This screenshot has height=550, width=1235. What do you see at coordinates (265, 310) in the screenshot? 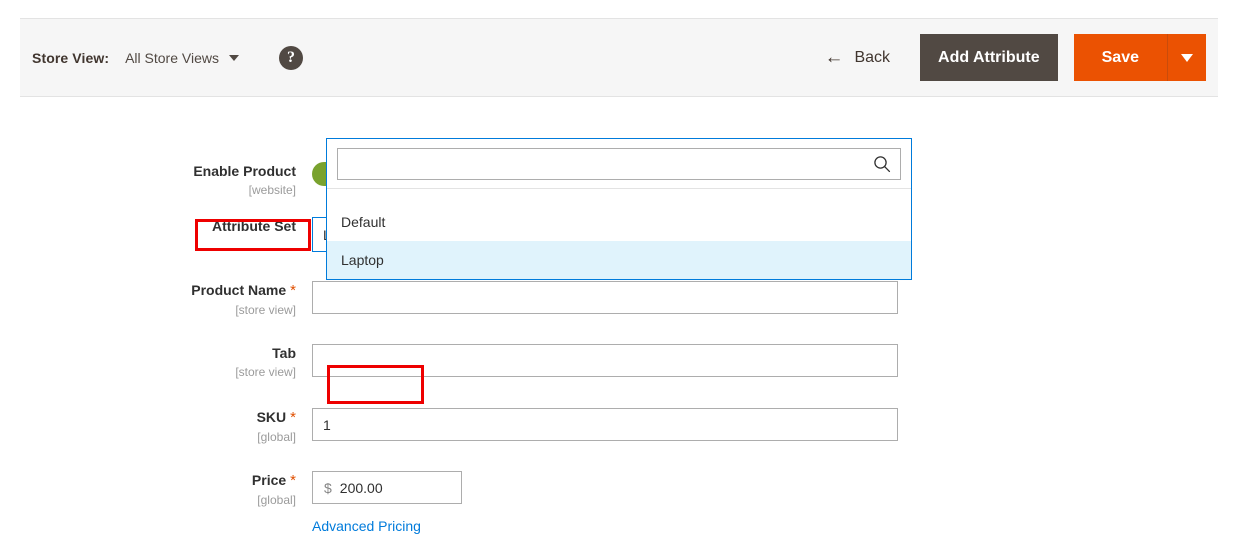
I see `product-name-scope: [store view]` at bounding box center [265, 310].